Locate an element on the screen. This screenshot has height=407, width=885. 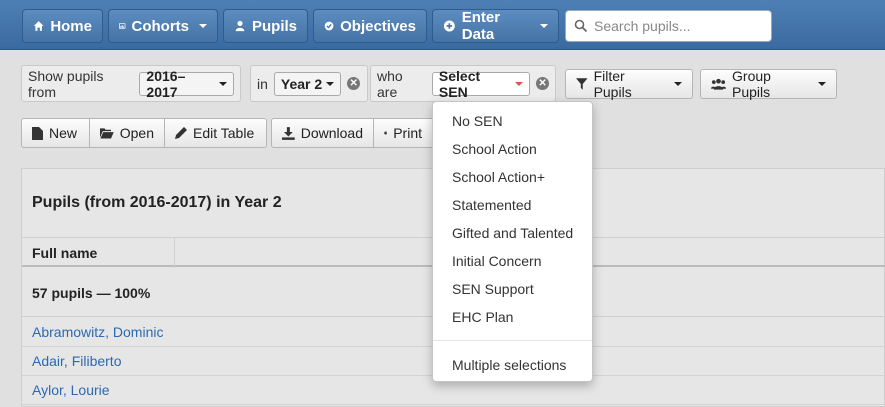
year-select: 2016–2017 is located at coordinates (186, 84).